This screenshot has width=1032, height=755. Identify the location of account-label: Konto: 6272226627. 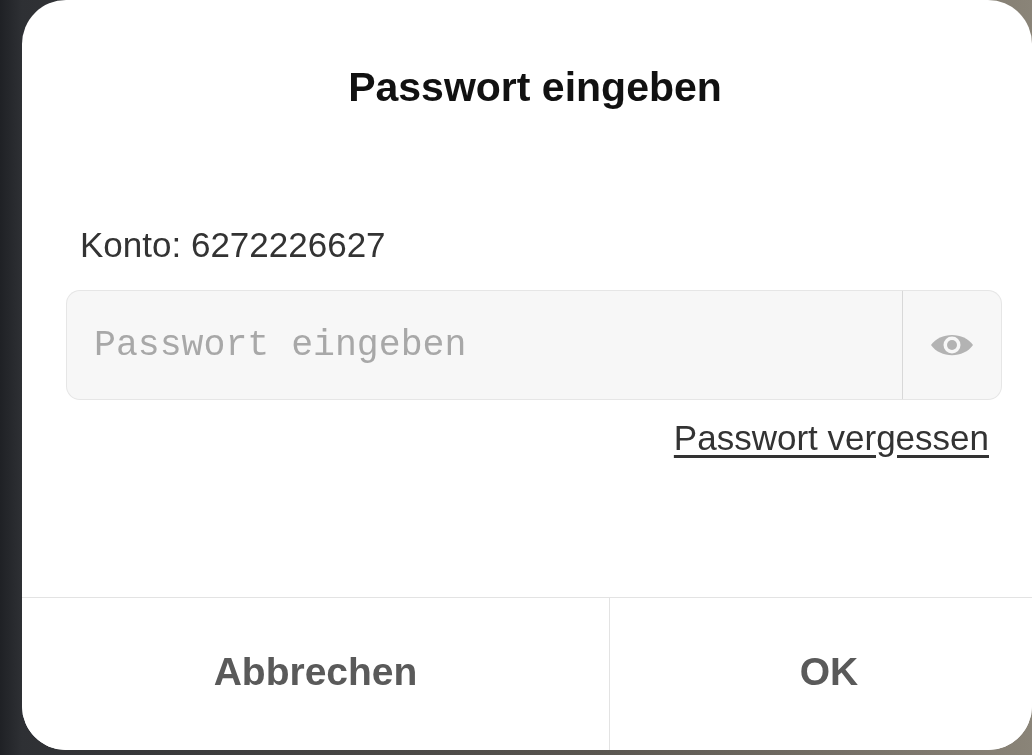
(233, 245).